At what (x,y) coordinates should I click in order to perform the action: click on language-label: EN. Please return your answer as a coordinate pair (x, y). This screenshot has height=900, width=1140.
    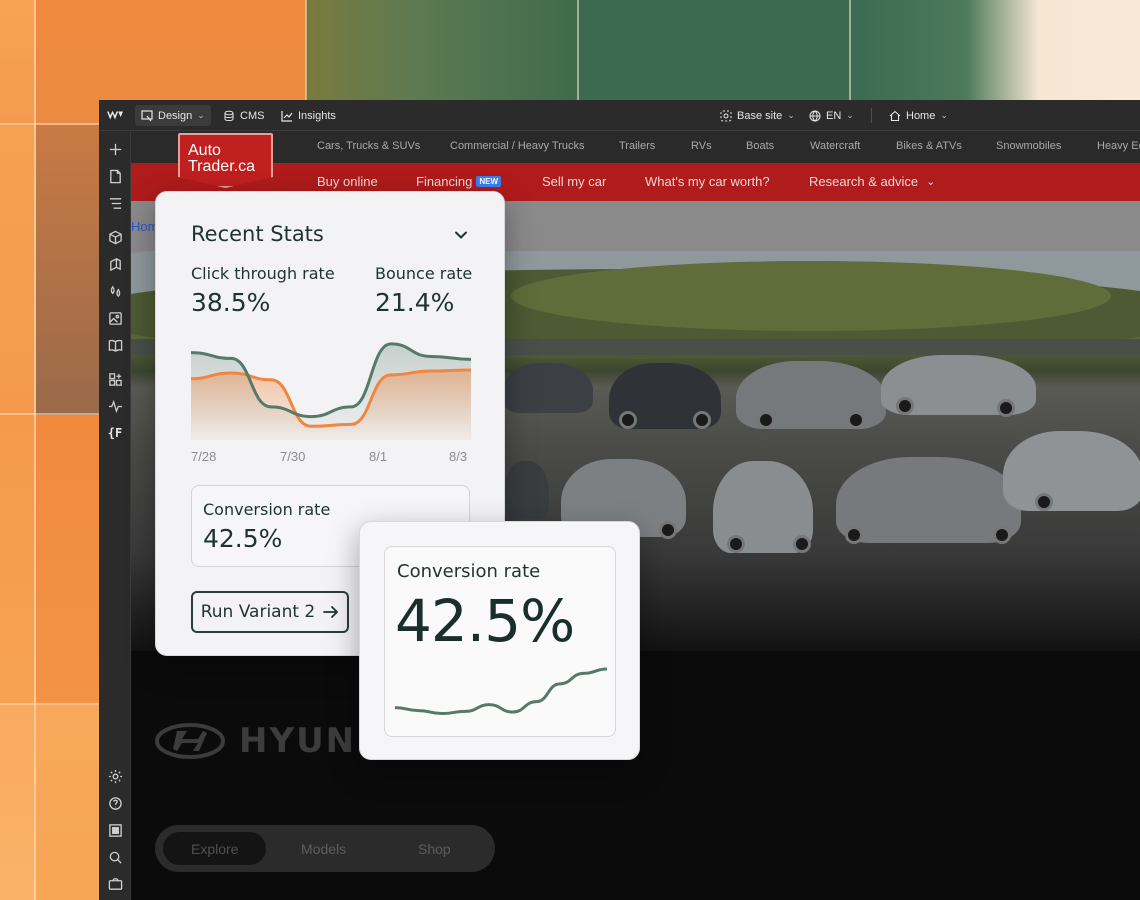
    Looking at the image, I should click on (834, 115).